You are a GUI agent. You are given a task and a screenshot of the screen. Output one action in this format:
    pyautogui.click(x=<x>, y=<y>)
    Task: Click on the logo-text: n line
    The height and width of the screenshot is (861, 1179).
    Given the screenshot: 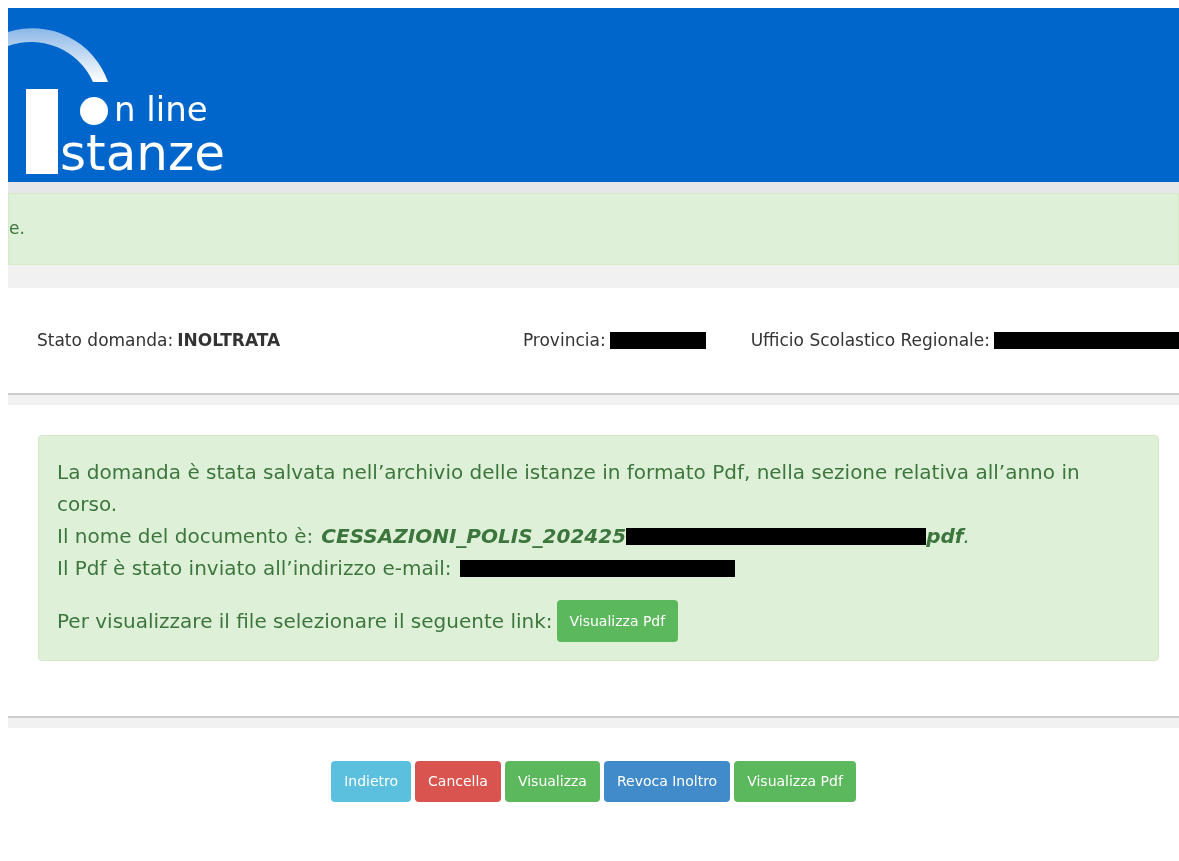 What is the action you would take?
    pyautogui.click(x=161, y=109)
    